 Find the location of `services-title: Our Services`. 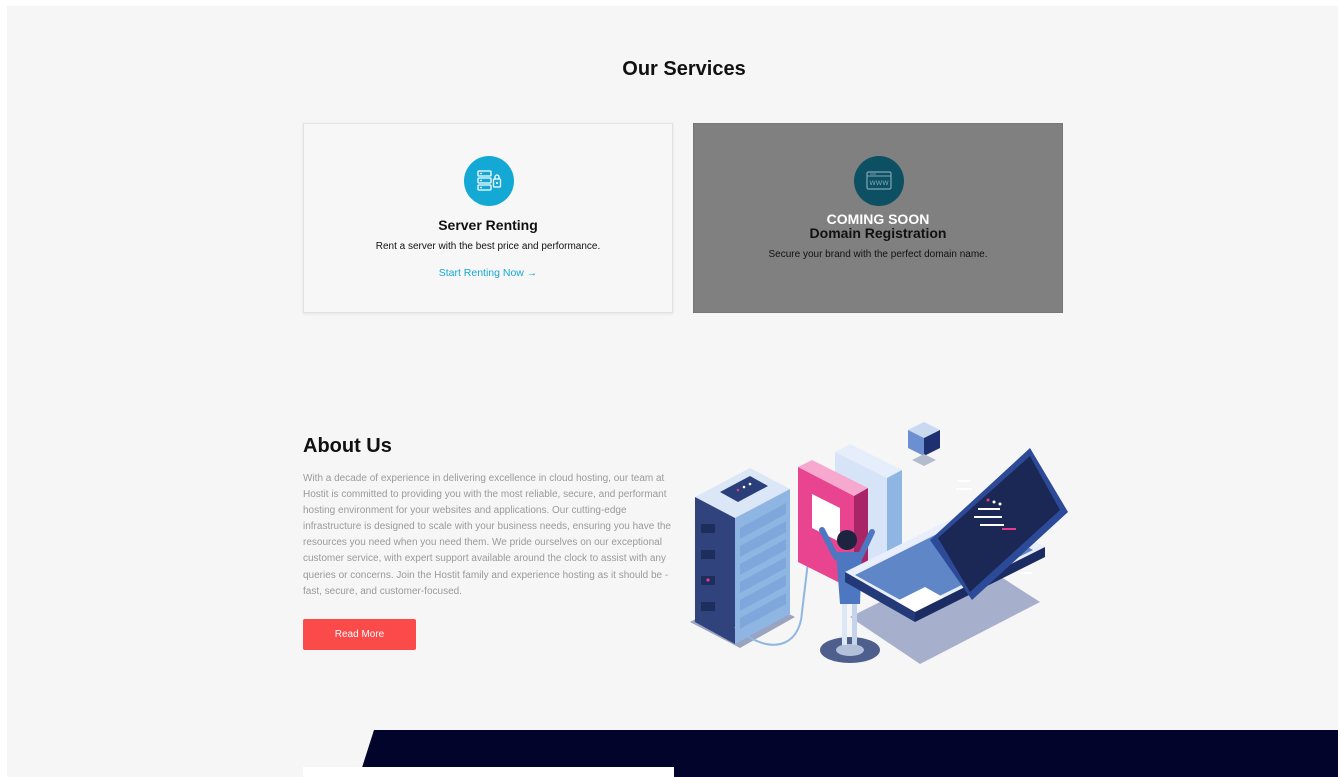

services-title: Our Services is located at coordinates (684, 69).